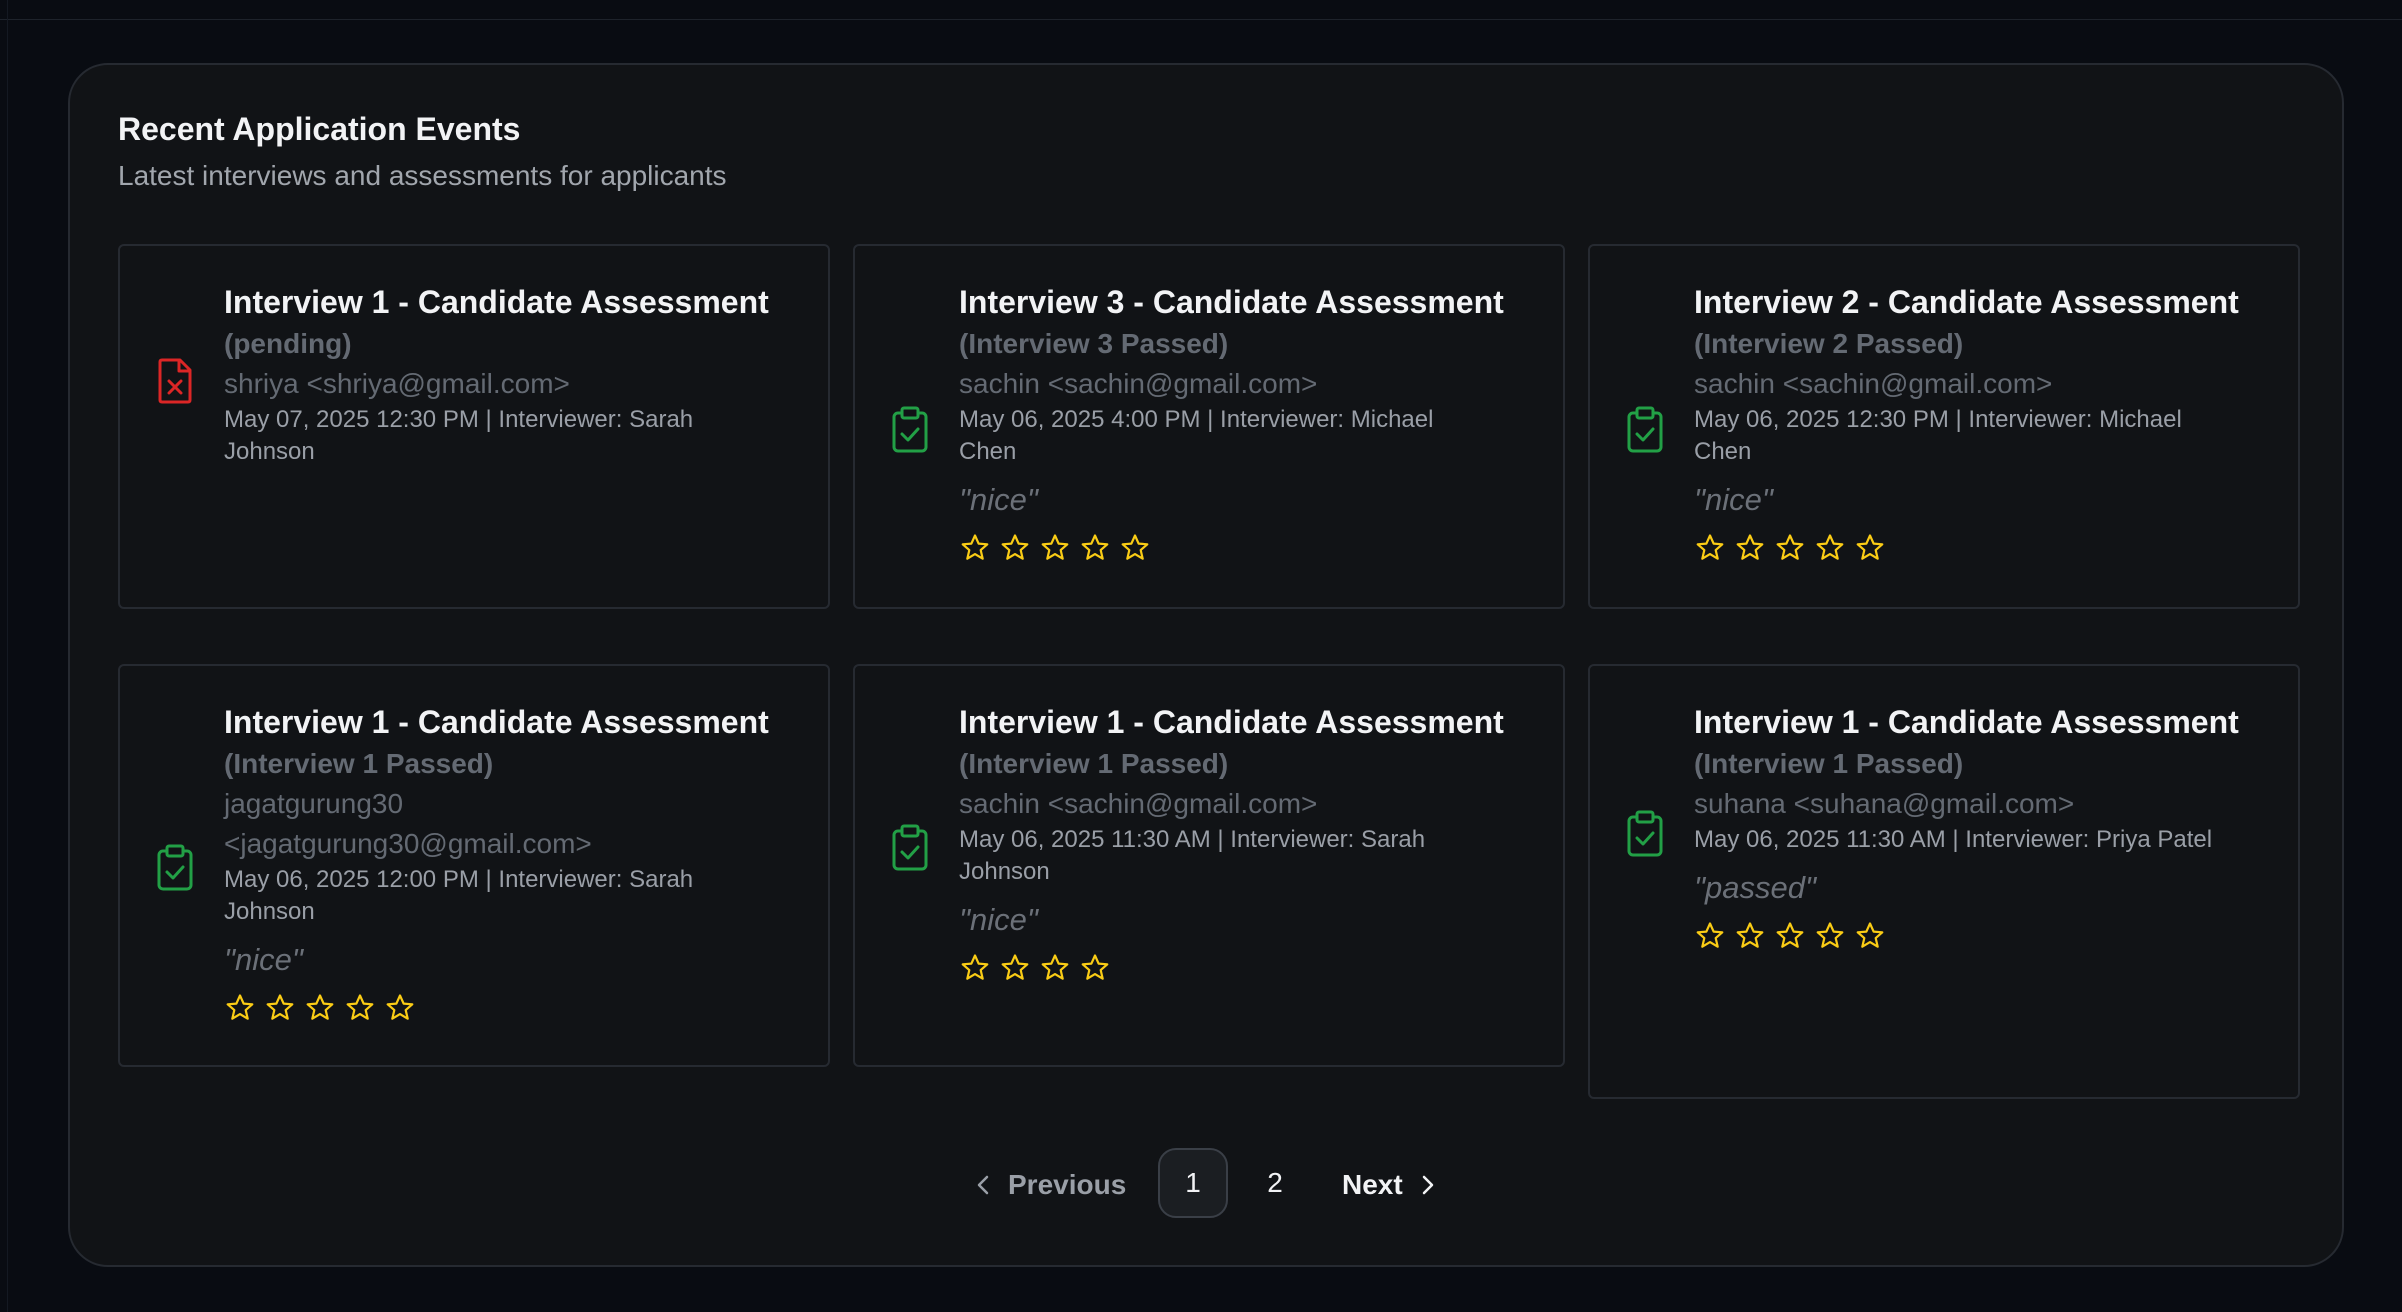 The image size is (2402, 1312). What do you see at coordinates (1966, 302) in the screenshot?
I see `event-title: Interview 2 - Candidate Assessment` at bounding box center [1966, 302].